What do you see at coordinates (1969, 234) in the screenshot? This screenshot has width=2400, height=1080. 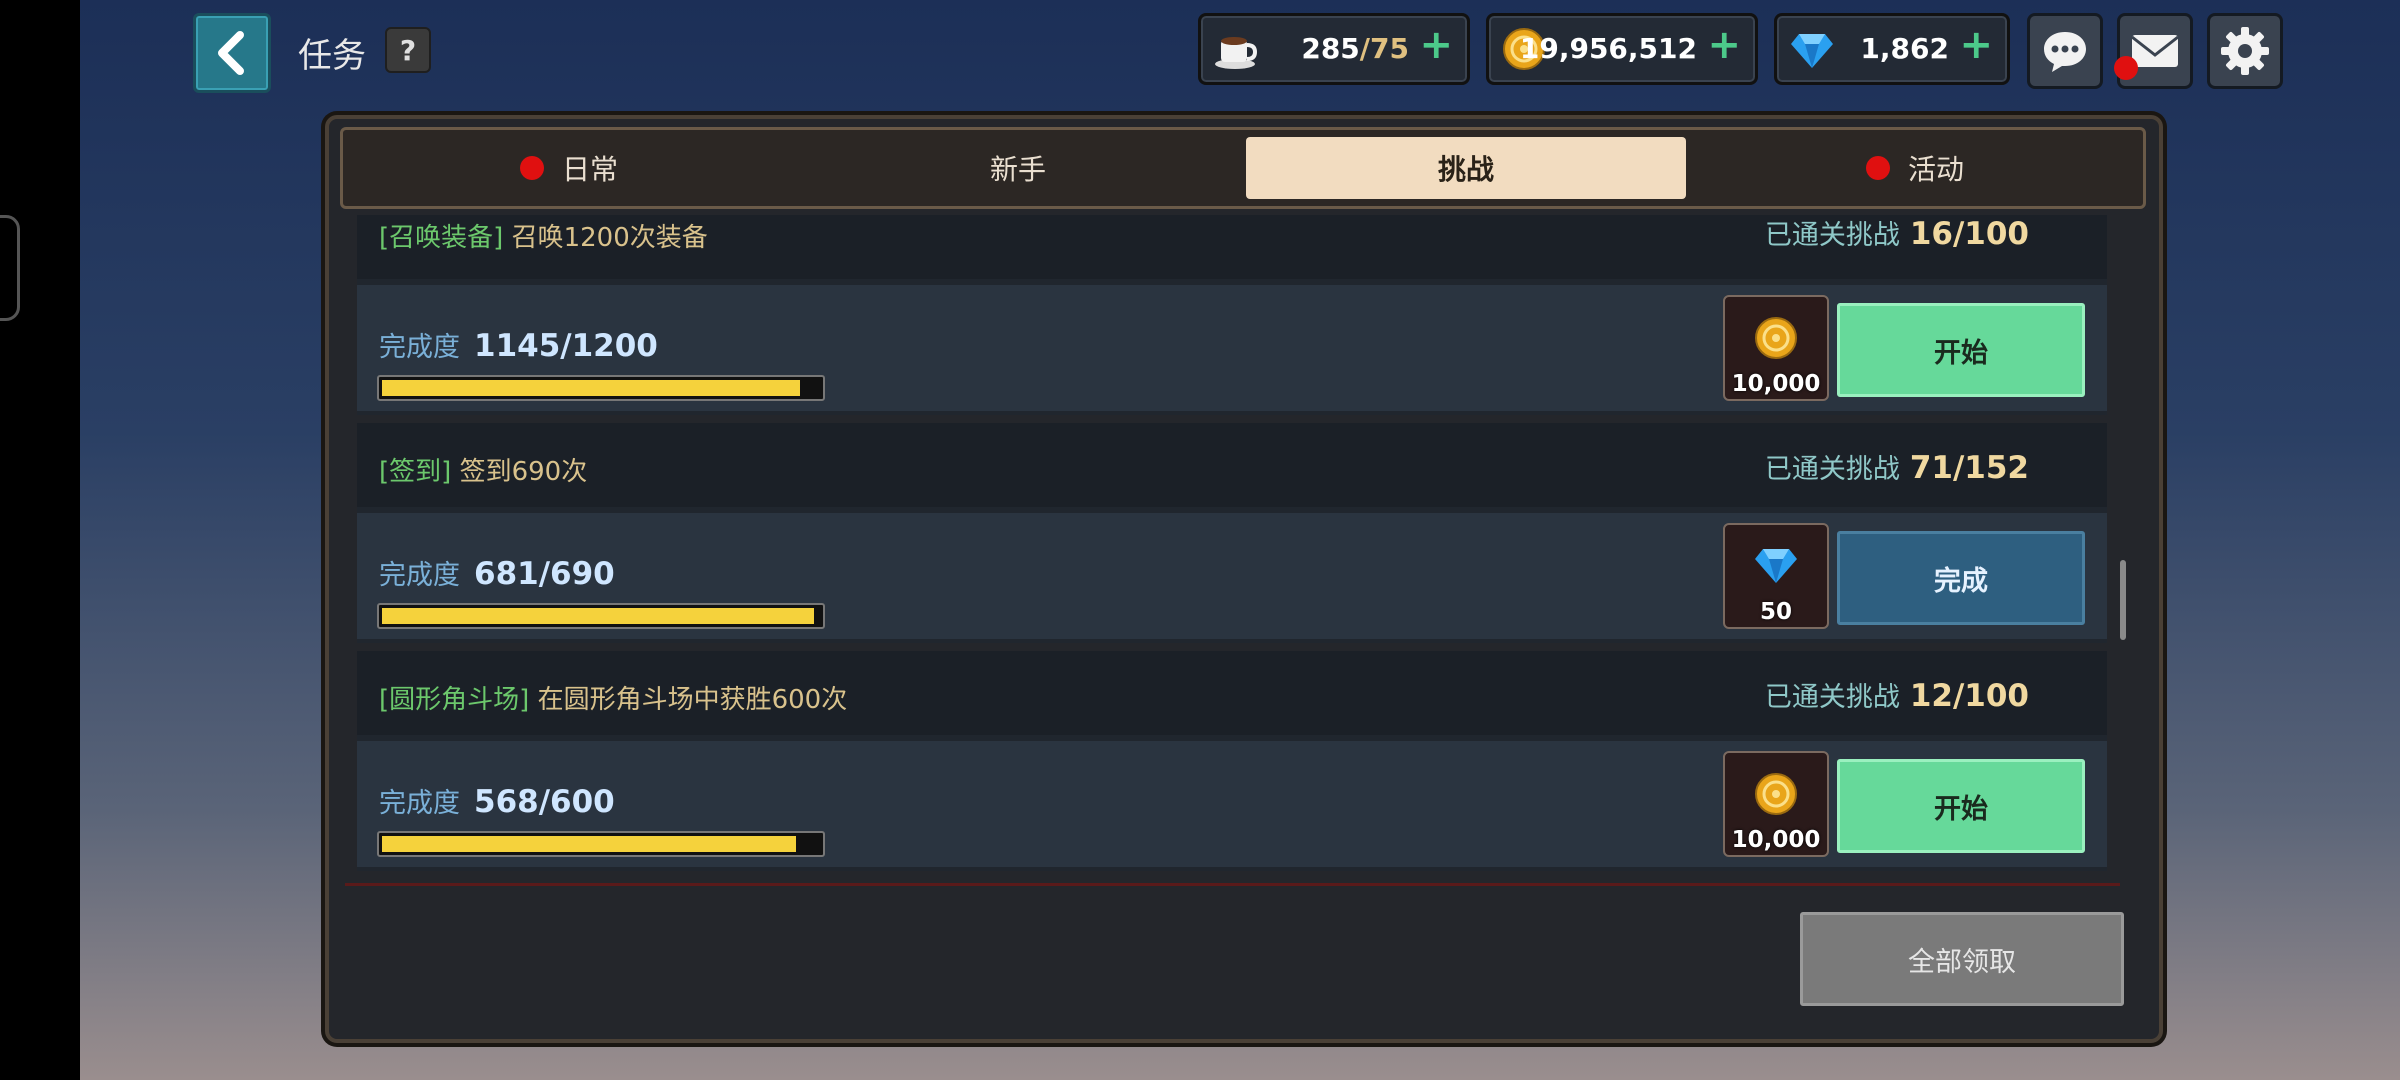 I see `cleared-count: 16/100` at bounding box center [1969, 234].